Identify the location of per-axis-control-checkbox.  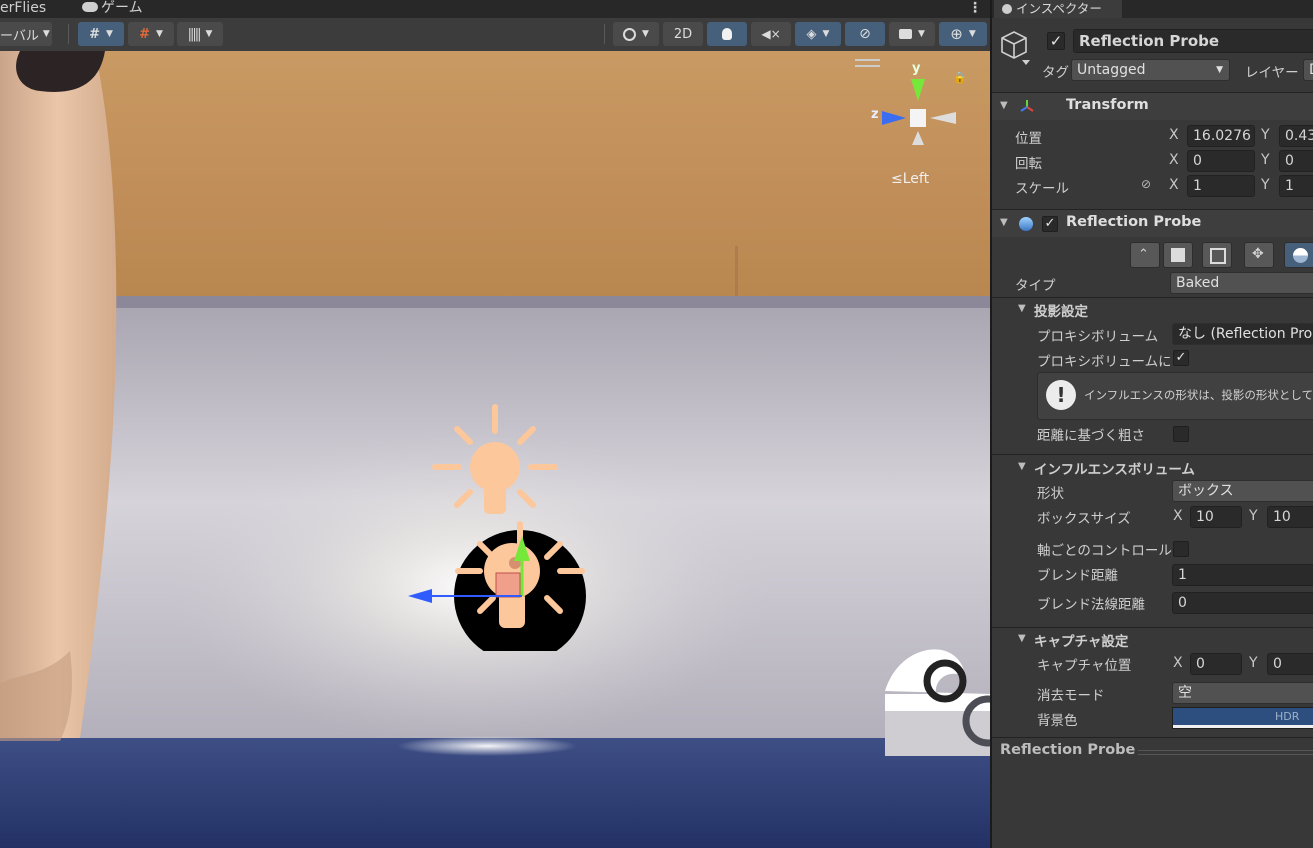
(1181, 549).